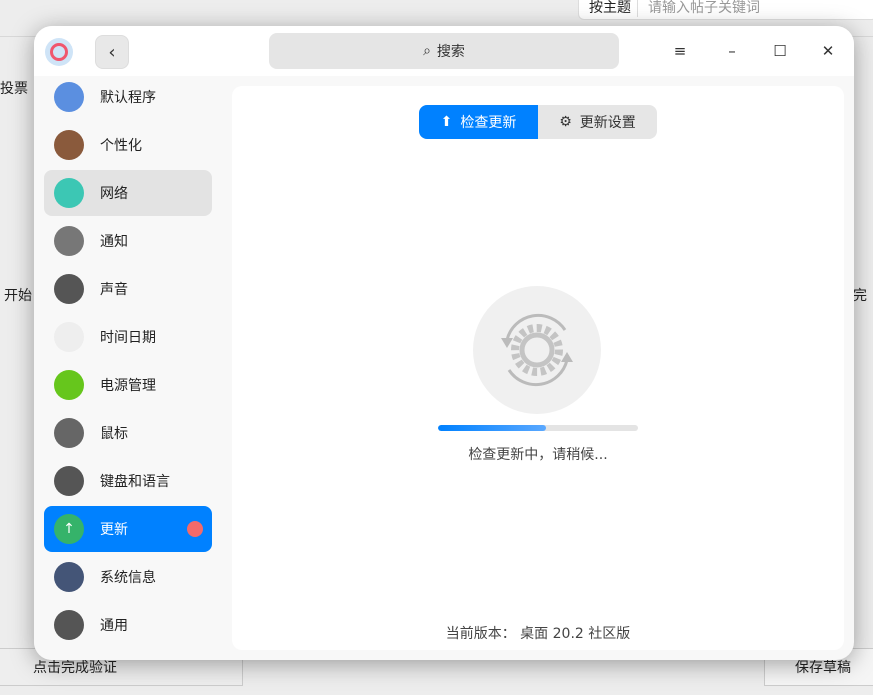 This screenshot has height=695, width=873. What do you see at coordinates (14, 88) in the screenshot?
I see `bg-vote: 投票` at bounding box center [14, 88].